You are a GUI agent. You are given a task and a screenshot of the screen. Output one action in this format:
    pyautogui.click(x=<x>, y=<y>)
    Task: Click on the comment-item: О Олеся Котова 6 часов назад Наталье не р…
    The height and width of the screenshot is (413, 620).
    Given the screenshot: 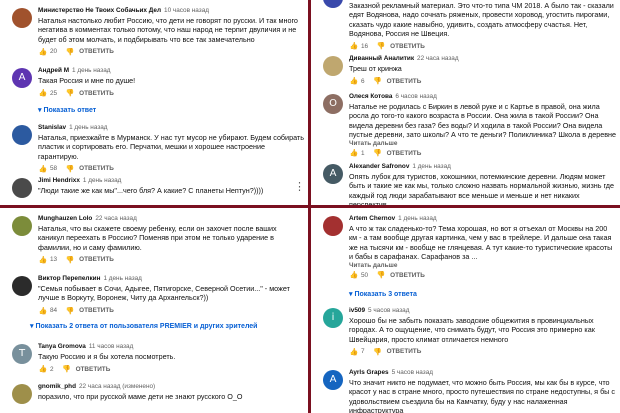 What is the action you would take?
    pyautogui.click(x=465, y=124)
    